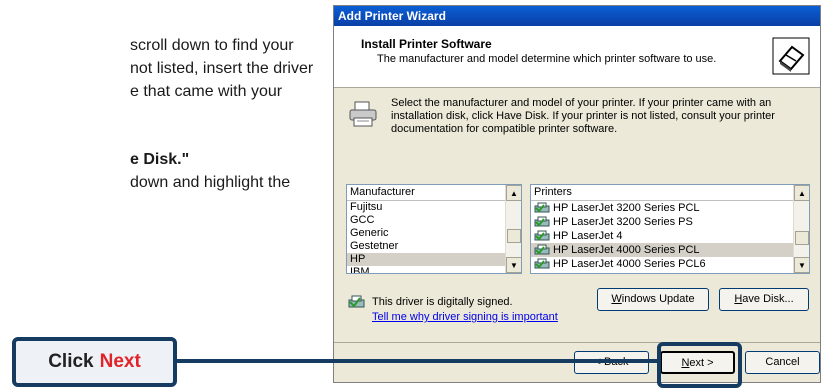  Describe the element at coordinates (442, 302) in the screenshot. I see `signed-driver-text: This driver is digitally signed.` at that location.